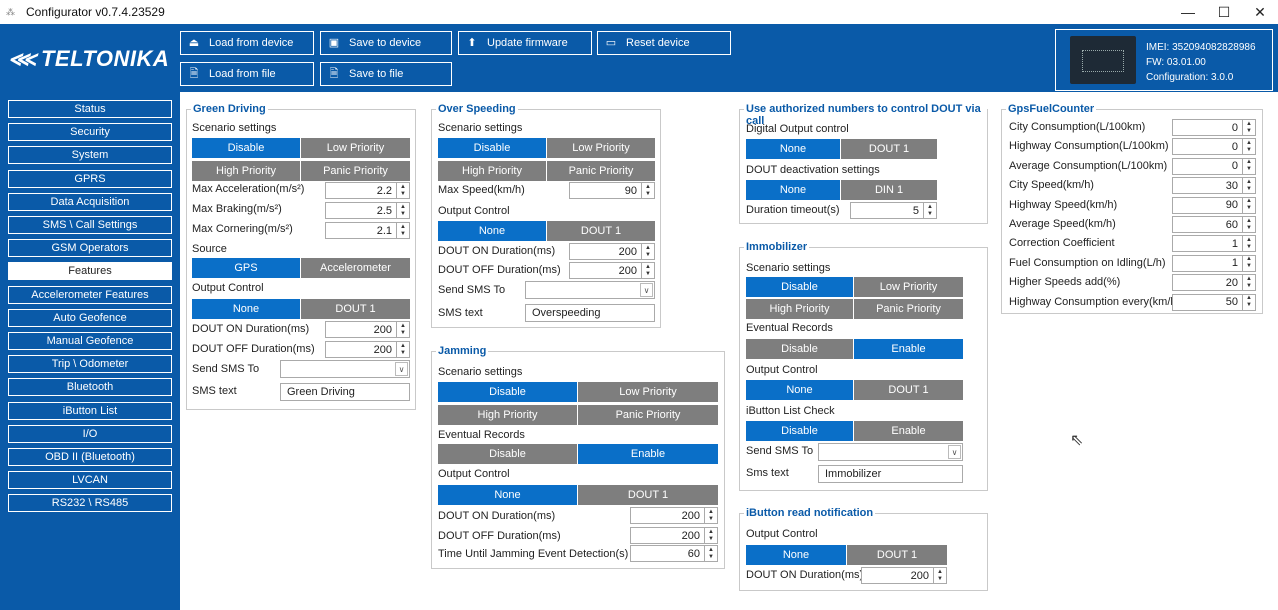 The width and height of the screenshot is (1278, 610). Describe the element at coordinates (247, 74) in the screenshot. I see `load-from-file-button: 🗎 Load from file` at that location.